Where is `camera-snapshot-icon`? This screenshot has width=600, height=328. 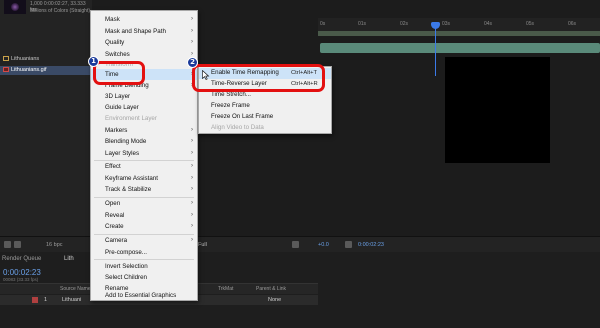
camera-snapshot-icon is located at coordinates (348, 244).